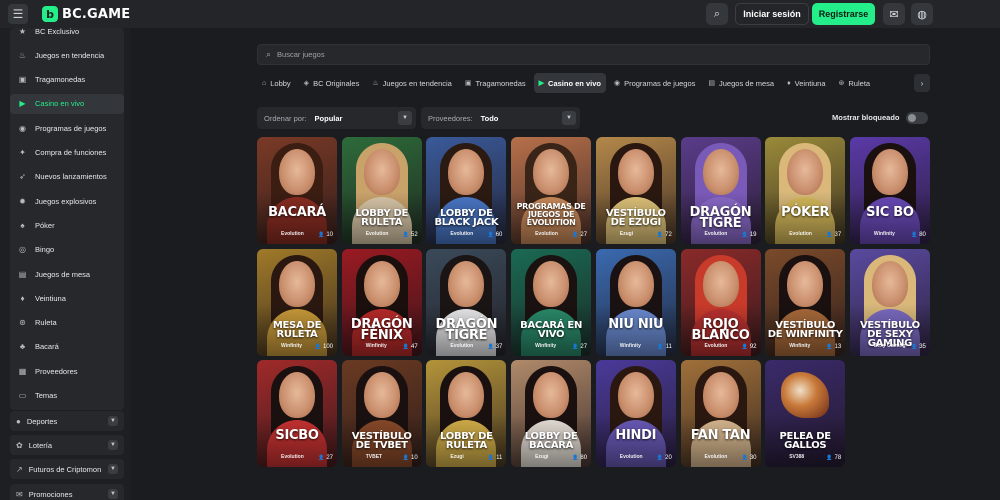 This screenshot has width=1000, height=500. What do you see at coordinates (381, 302) in the screenshot?
I see `game-card: DRAGÓN FÉNIX Winfinity 👤 47` at bounding box center [381, 302].